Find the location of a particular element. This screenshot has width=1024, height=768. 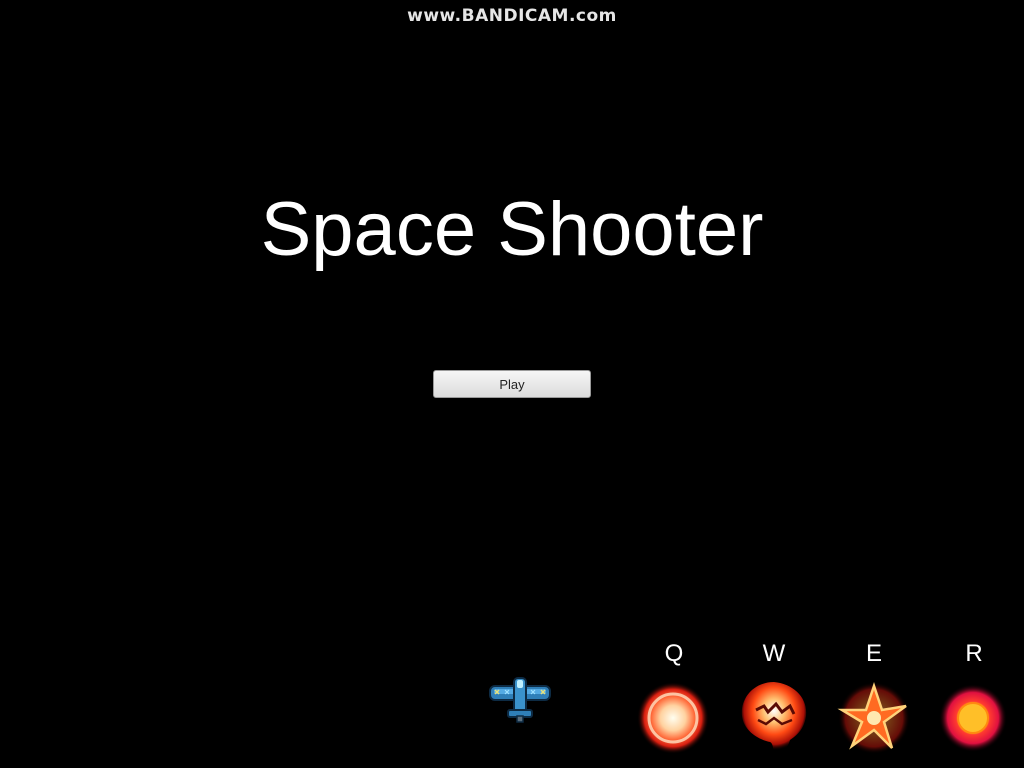

ability-key-w: W is located at coordinates (774, 653).